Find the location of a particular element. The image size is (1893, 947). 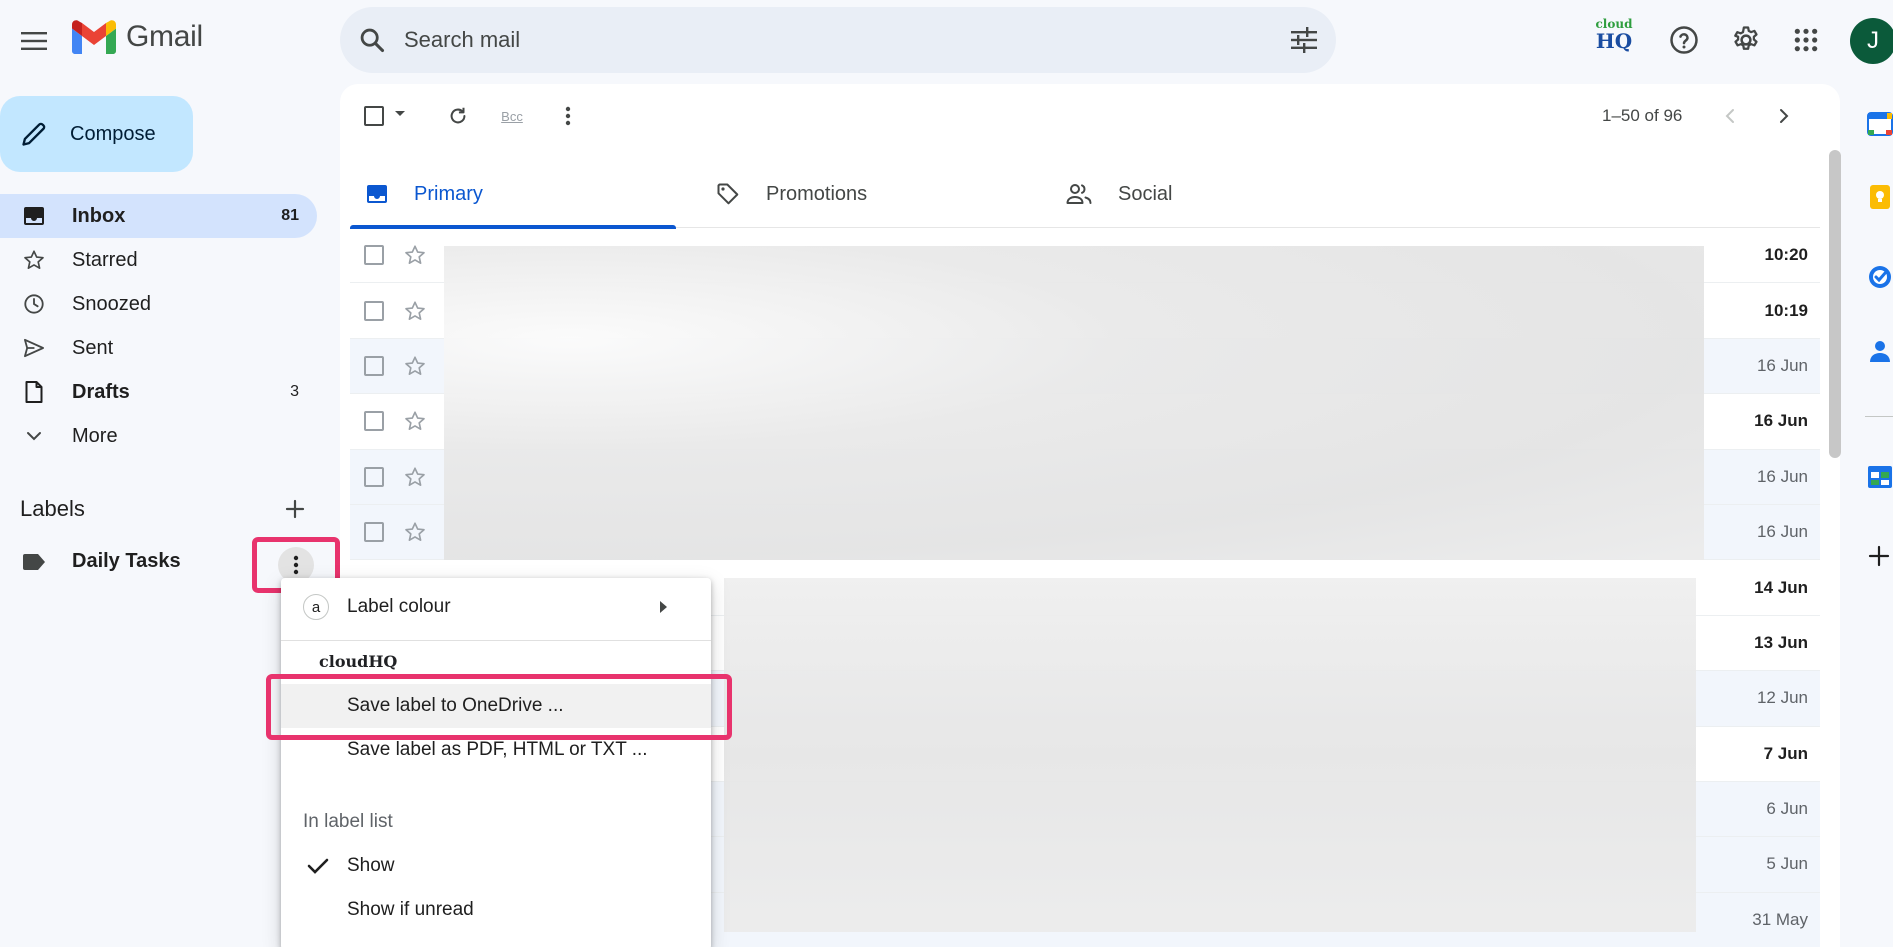

search-bar: Search mail is located at coordinates (838, 40).